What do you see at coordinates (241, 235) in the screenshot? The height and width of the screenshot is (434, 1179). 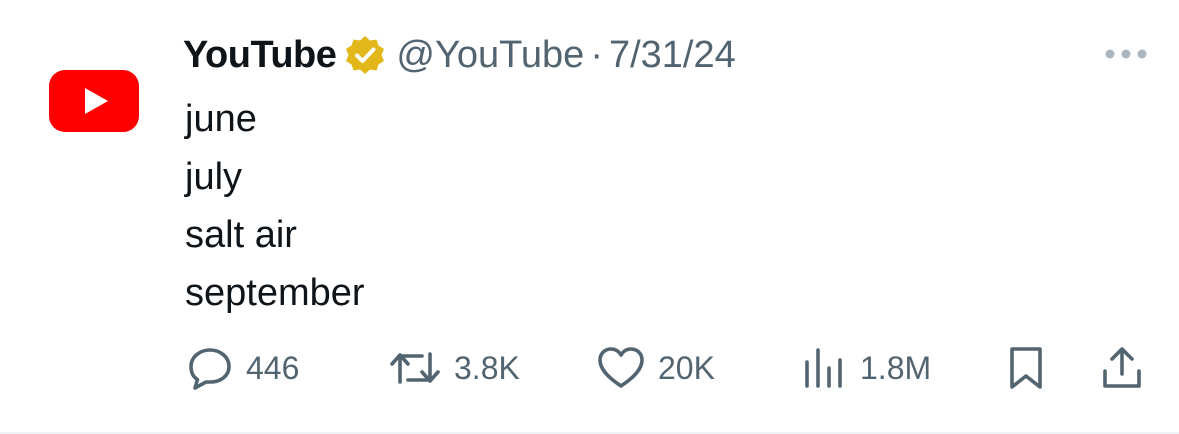 I see `tweet-text-line: salt air` at bounding box center [241, 235].